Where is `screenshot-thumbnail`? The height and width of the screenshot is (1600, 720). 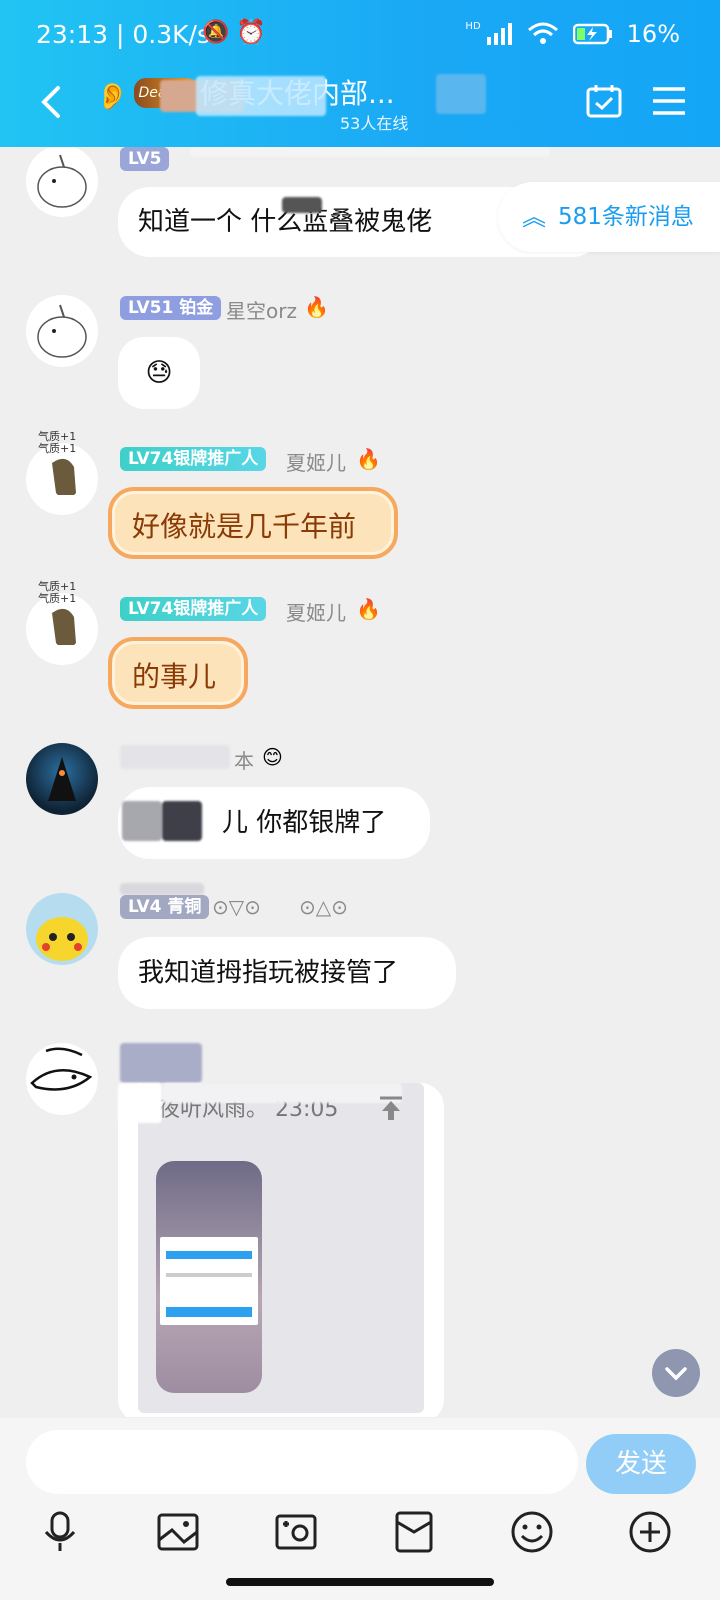 screenshot-thumbnail is located at coordinates (209, 1277).